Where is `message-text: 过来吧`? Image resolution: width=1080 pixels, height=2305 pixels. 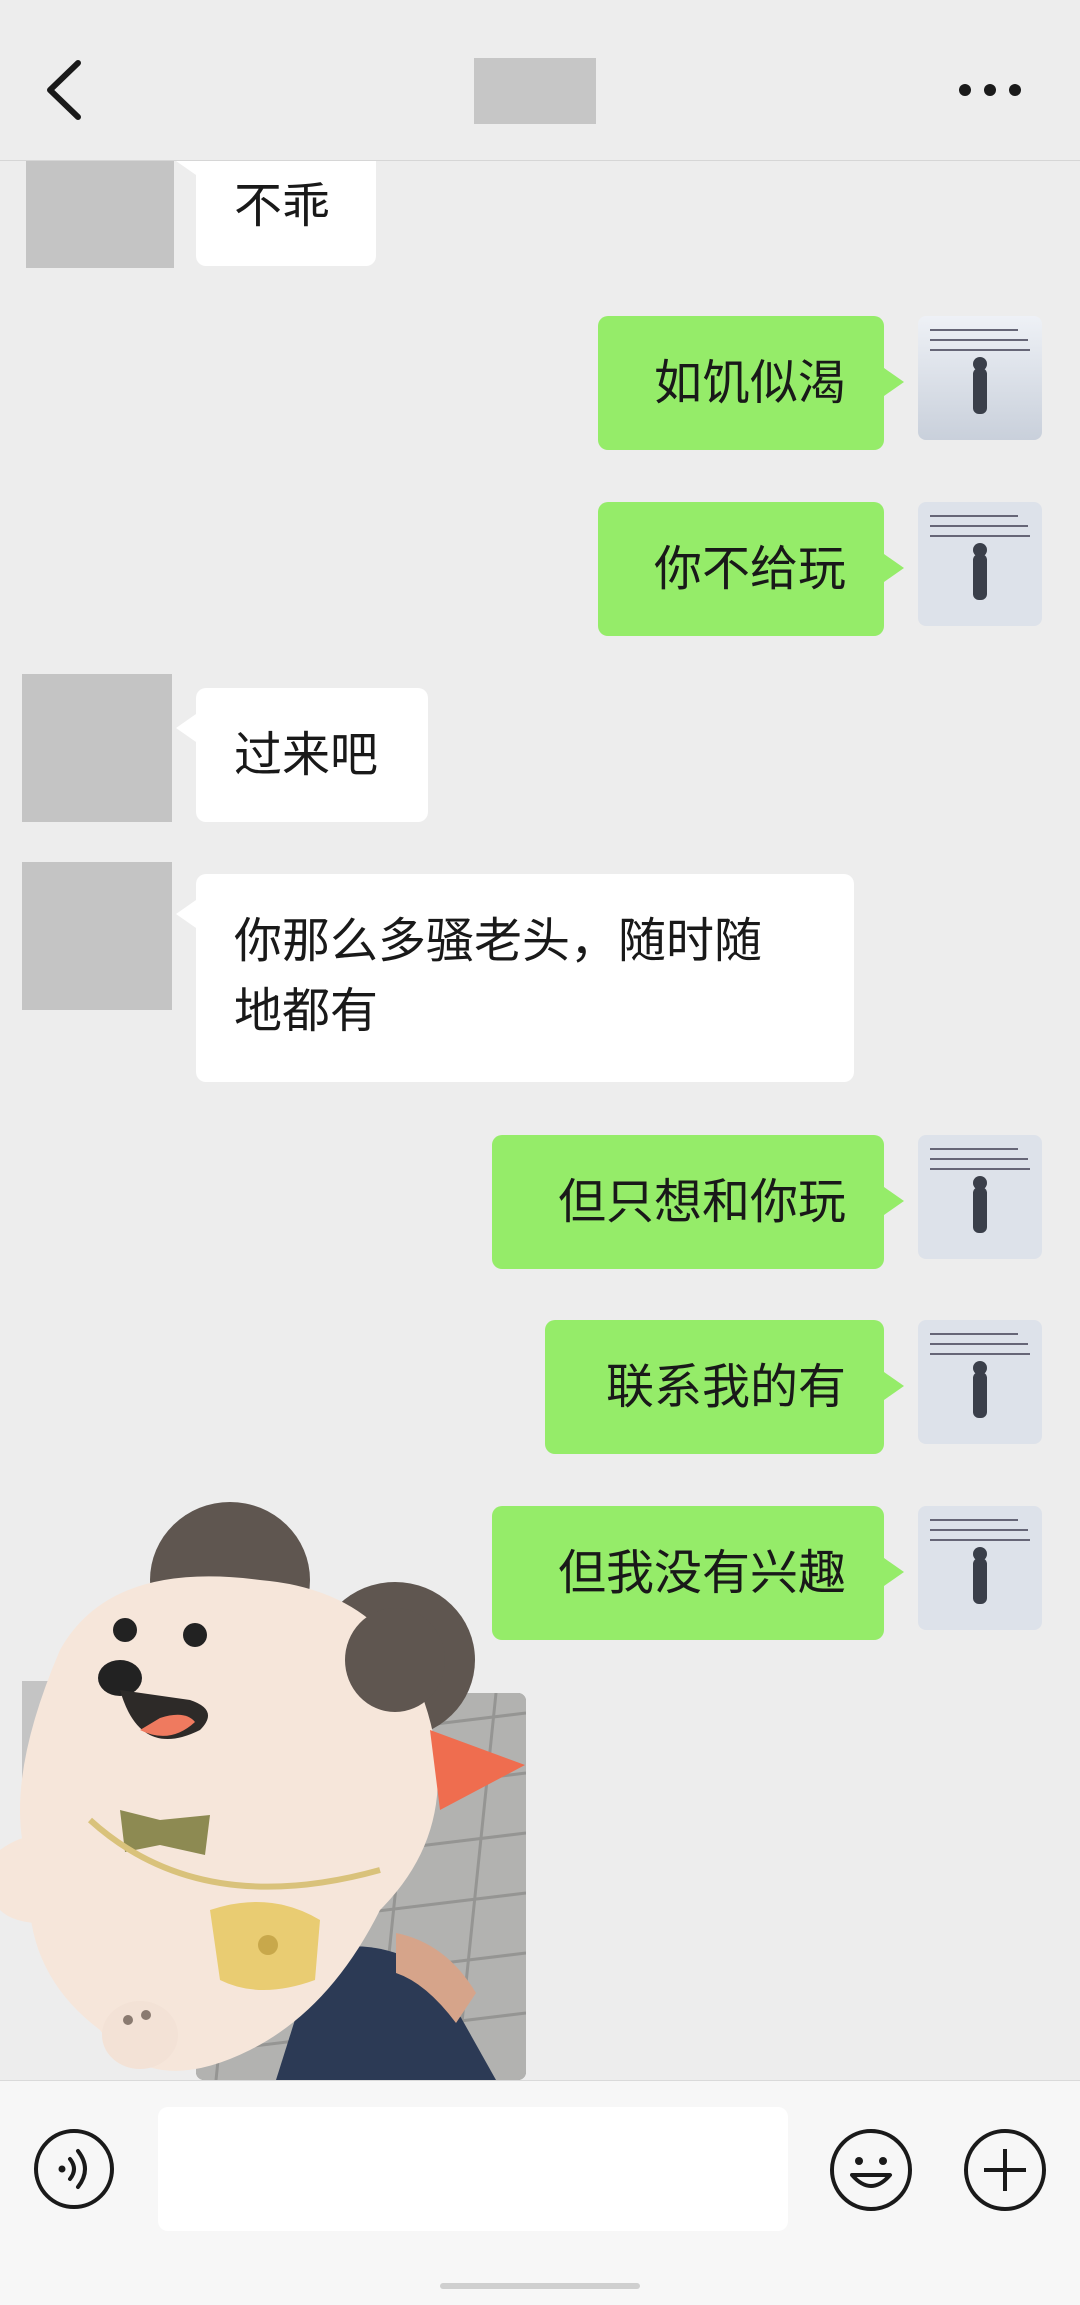
message-text: 过来吧 is located at coordinates (306, 755).